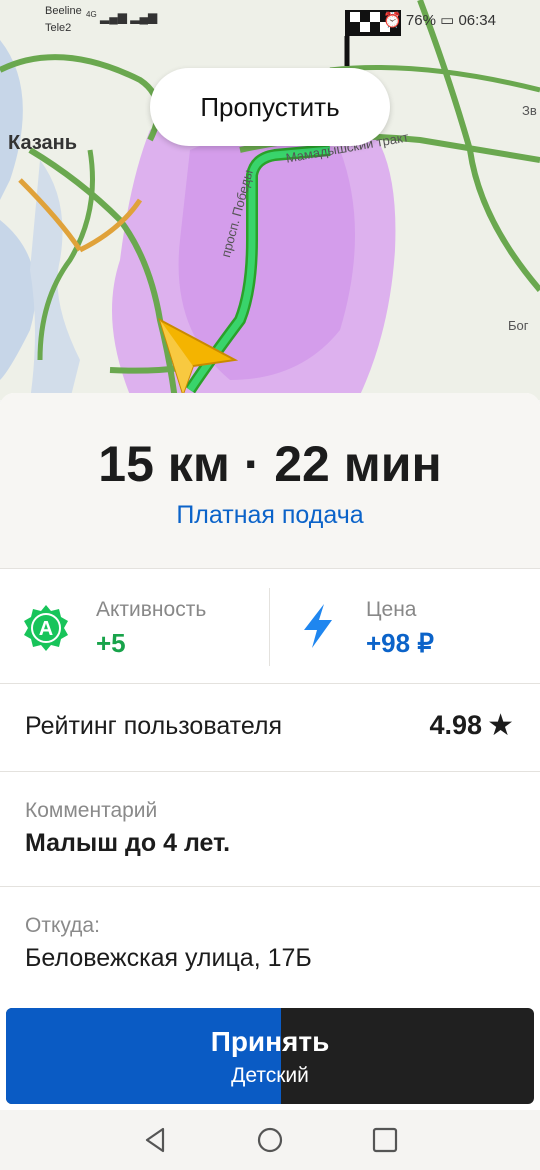 This screenshot has width=540, height=1170. I want to click on carrier-1: Beeline, so click(63, 11).